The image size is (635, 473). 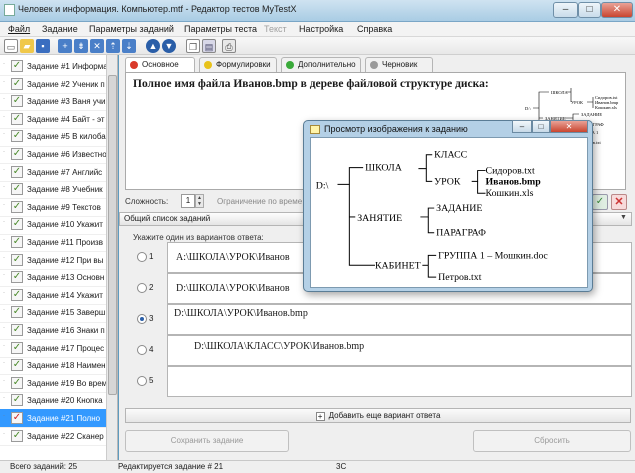 I want to click on tab-draft: Черновик, so click(x=399, y=64).